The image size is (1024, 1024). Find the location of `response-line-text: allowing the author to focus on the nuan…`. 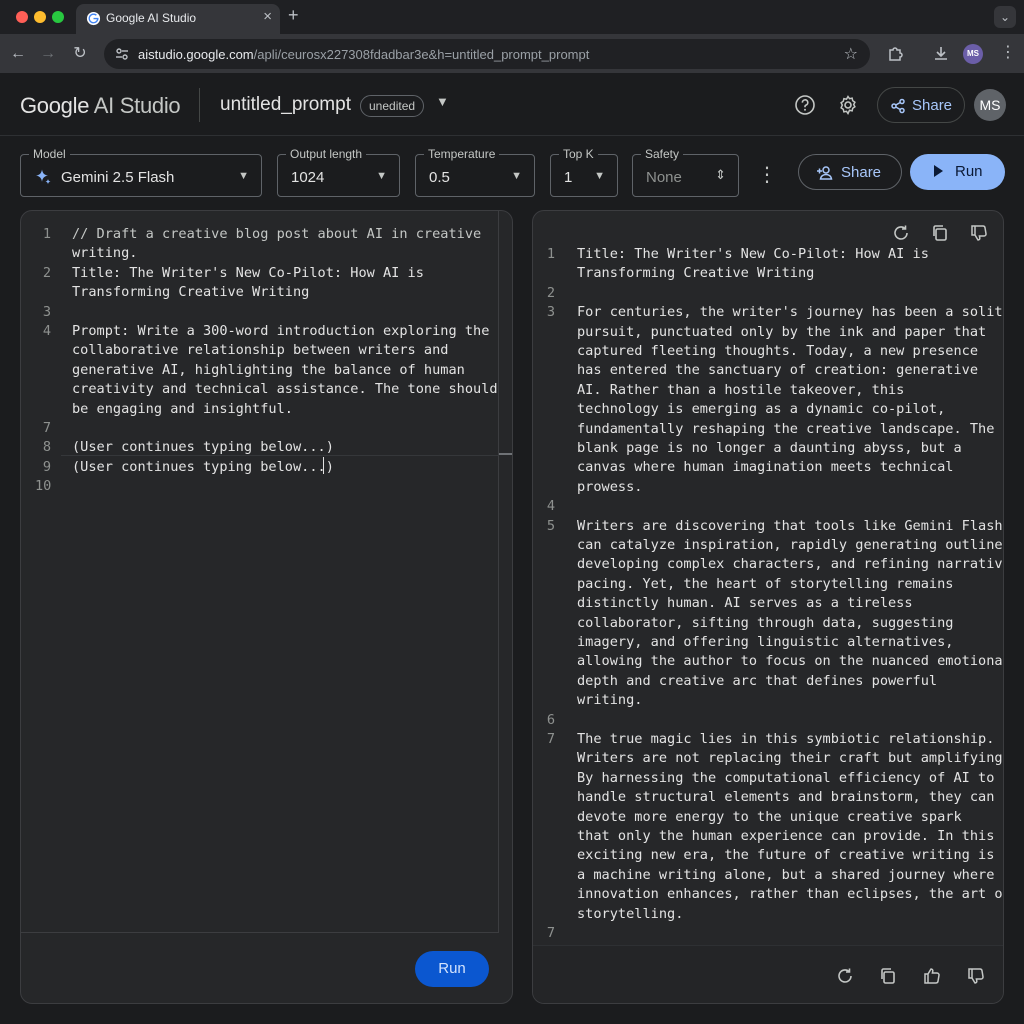

response-line-text: allowing the author to focus on the nuan… is located at coordinates (790, 661).